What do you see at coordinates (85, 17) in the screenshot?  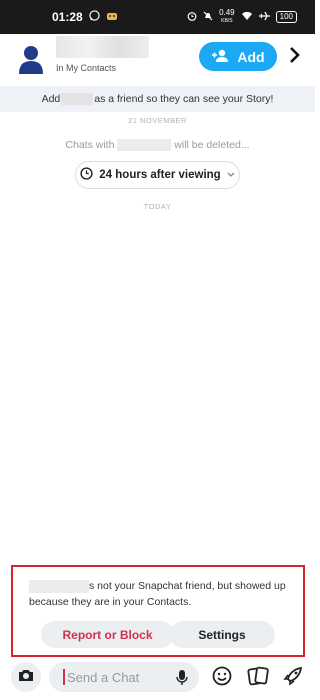 I see `status-left: 01:28` at bounding box center [85, 17].